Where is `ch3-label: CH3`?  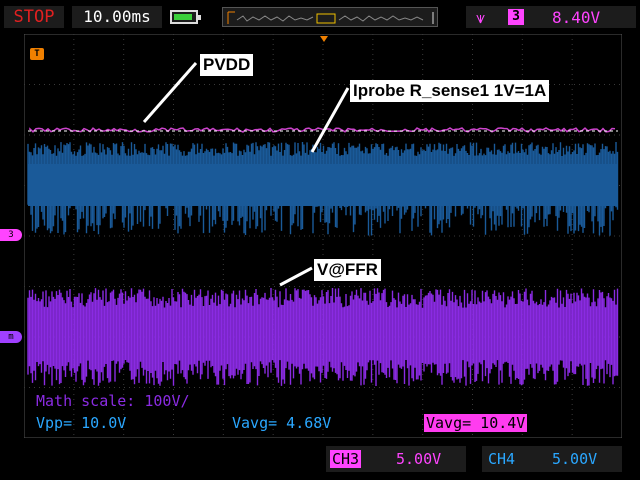 ch3-label: CH3 is located at coordinates (346, 459).